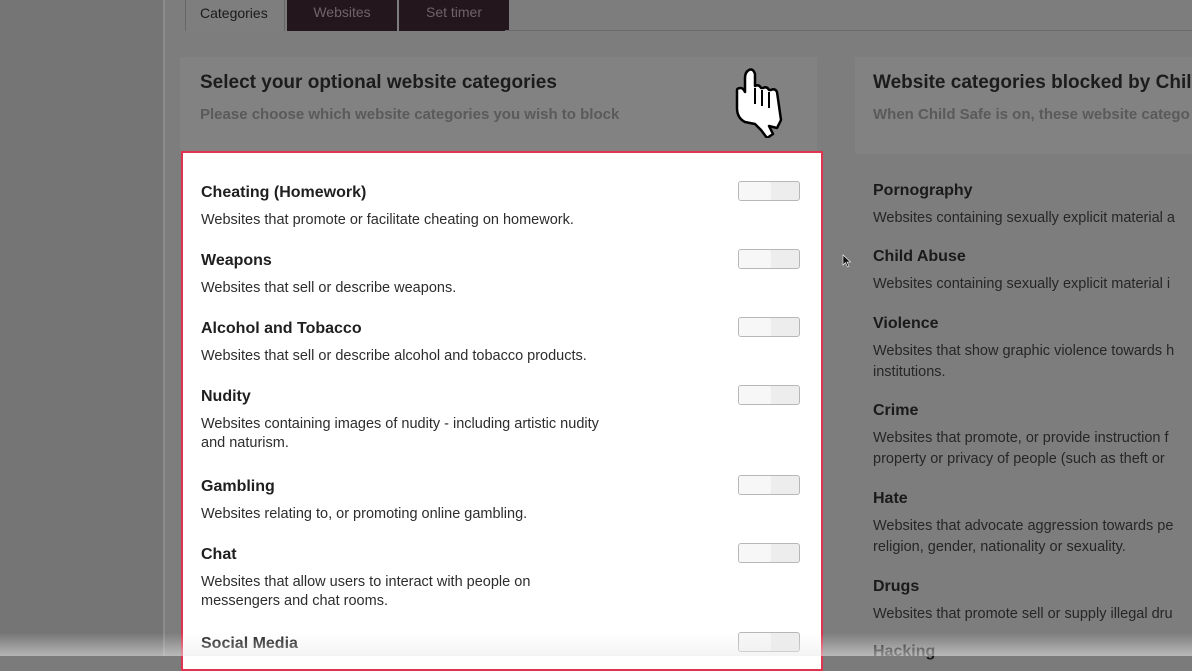 The height and width of the screenshot is (671, 1192). I want to click on toggle-weapons, so click(769, 259).